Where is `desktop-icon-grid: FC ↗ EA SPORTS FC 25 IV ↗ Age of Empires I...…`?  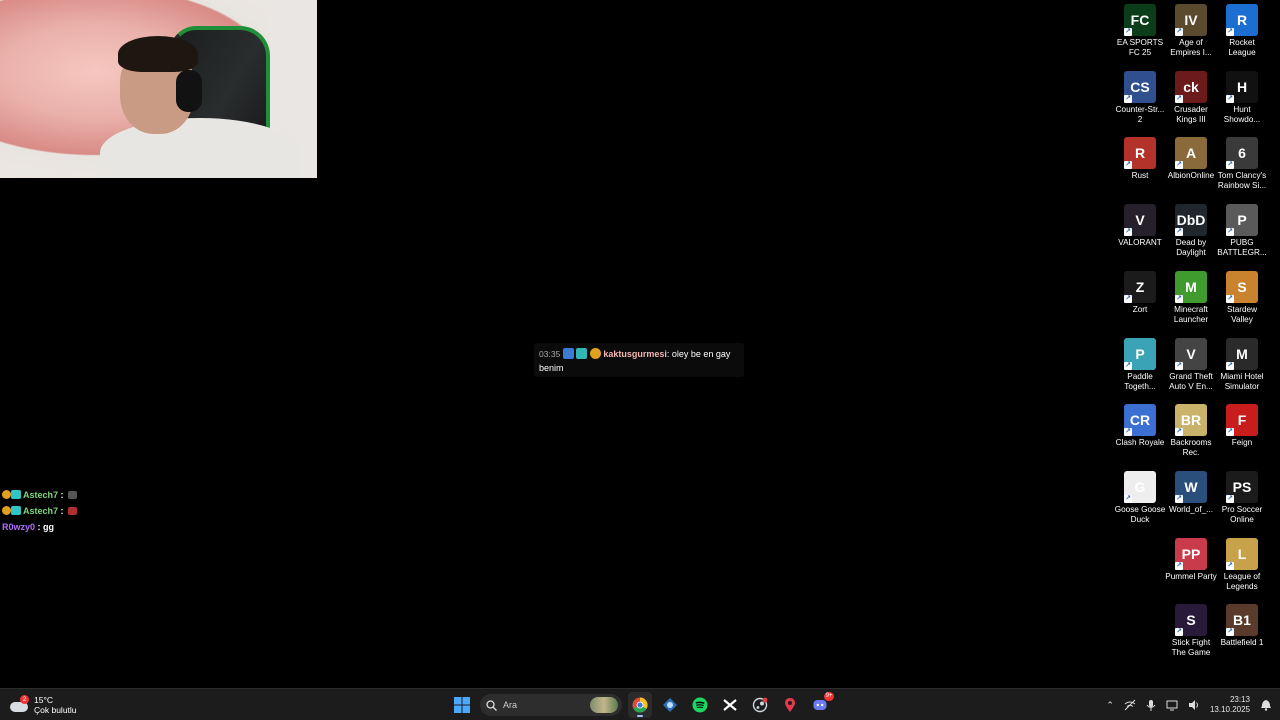 desktop-icon-grid: FC ↗ EA SPORTS FC 25 IV ↗ Age of Empires I...… is located at coordinates (1197, 344).